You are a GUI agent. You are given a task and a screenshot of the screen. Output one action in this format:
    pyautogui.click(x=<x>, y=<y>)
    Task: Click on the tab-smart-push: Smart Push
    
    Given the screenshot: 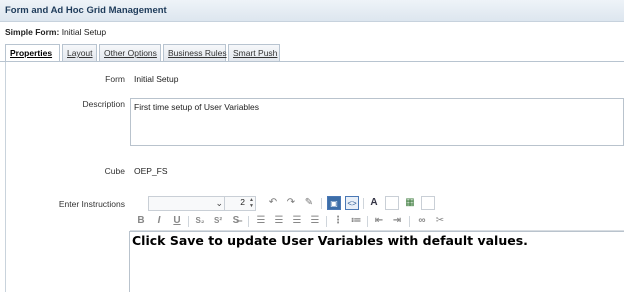 What is the action you would take?
    pyautogui.click(x=254, y=52)
    